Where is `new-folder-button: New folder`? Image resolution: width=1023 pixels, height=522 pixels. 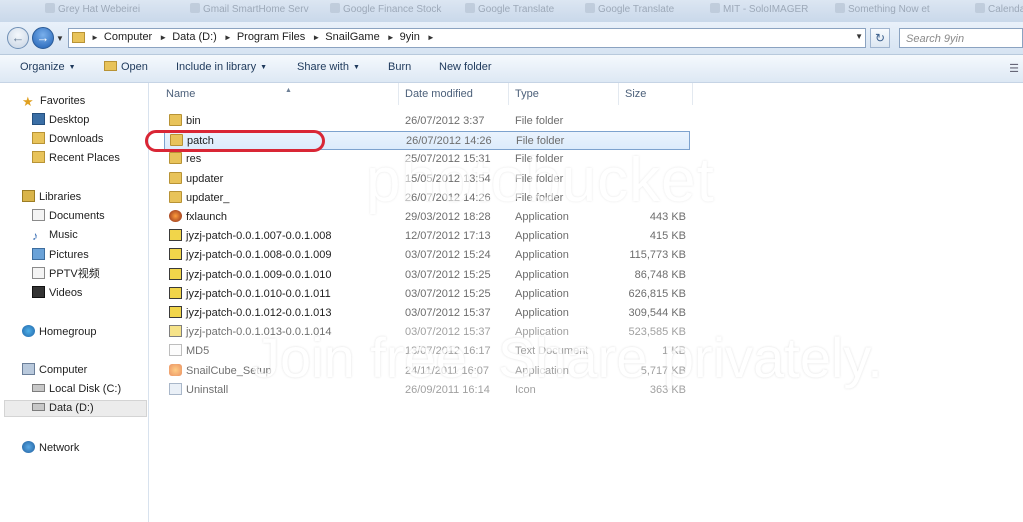
new-folder-button: New folder is located at coordinates (465, 67).